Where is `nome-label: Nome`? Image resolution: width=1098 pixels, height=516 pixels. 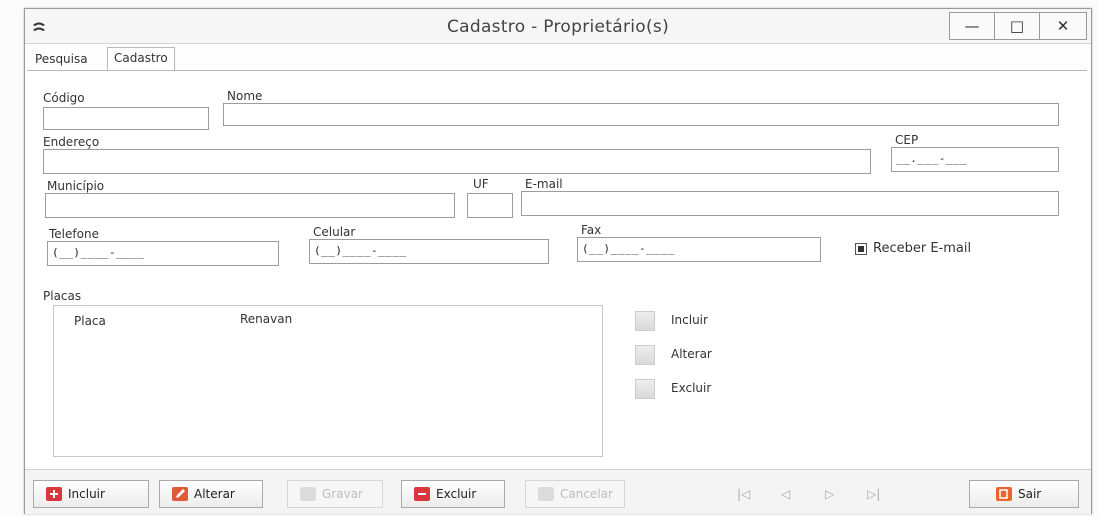 nome-label: Nome is located at coordinates (245, 96).